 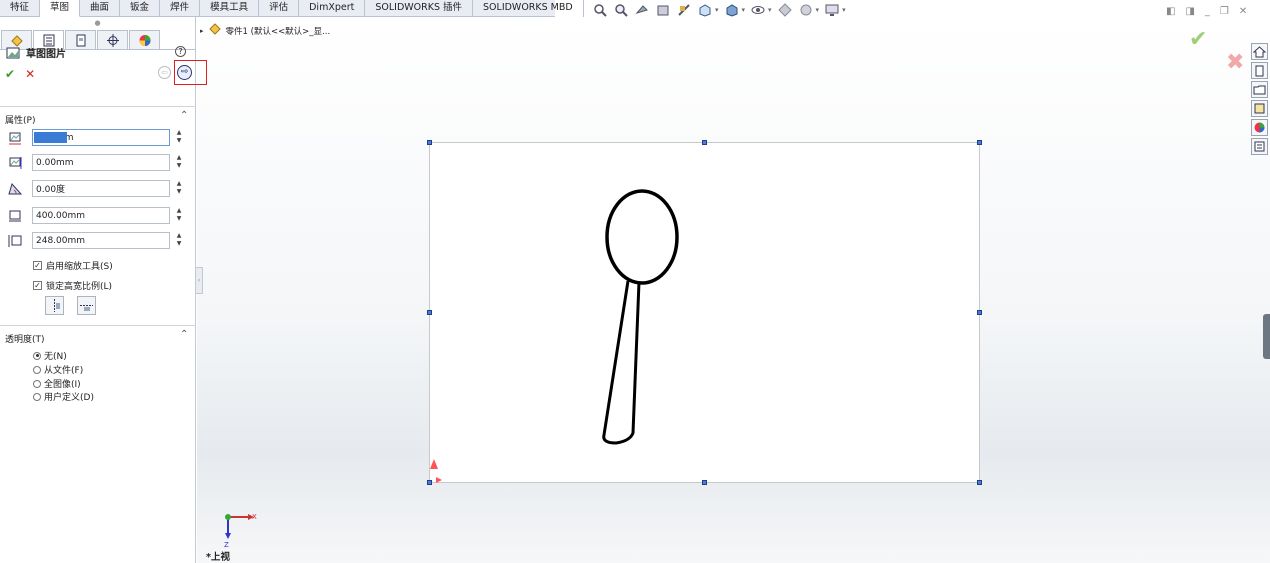 What do you see at coordinates (180, 51) in the screenshot?
I see `help-icon: ?` at bounding box center [180, 51].